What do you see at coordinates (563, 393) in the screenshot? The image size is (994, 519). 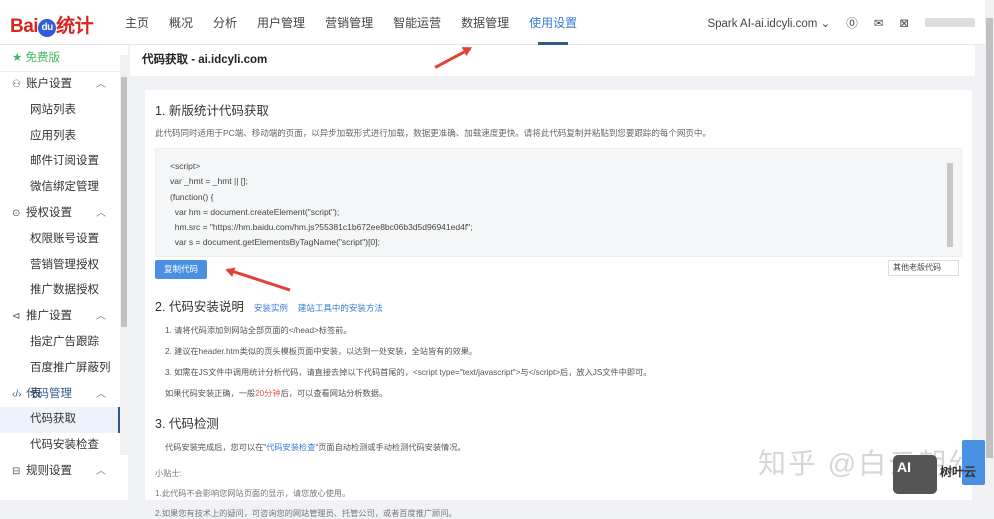 I see `install-note: 如果代码安装正确，一般20分钟后，可以查看网站分析数据。` at bounding box center [563, 393].